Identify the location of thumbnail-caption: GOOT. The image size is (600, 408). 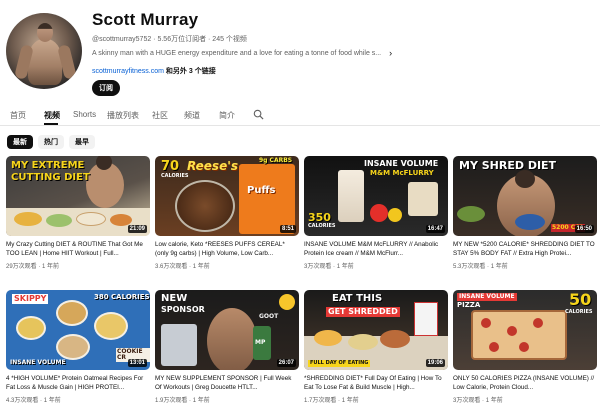
(269, 316).